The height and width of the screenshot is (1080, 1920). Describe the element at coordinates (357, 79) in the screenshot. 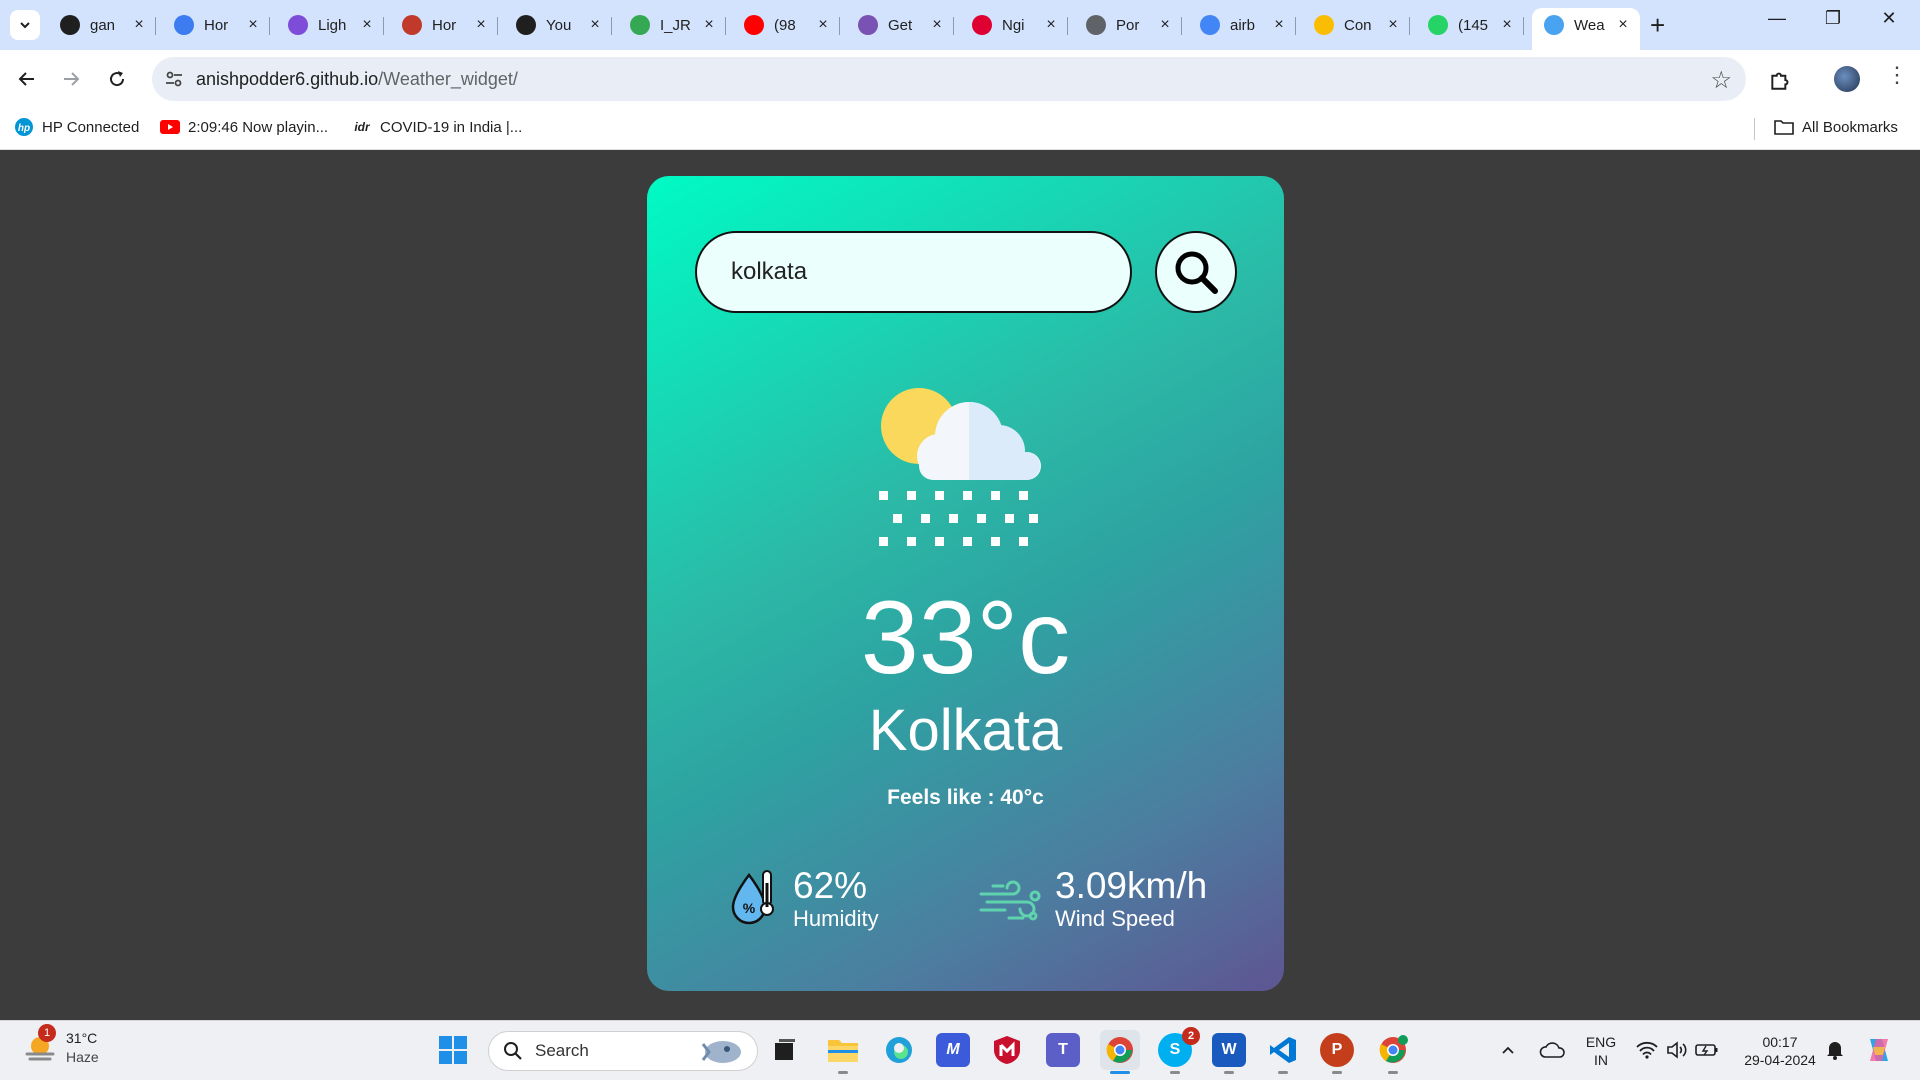

I see `url-text: anishpodder6.github.io/Weather_widget/` at that location.